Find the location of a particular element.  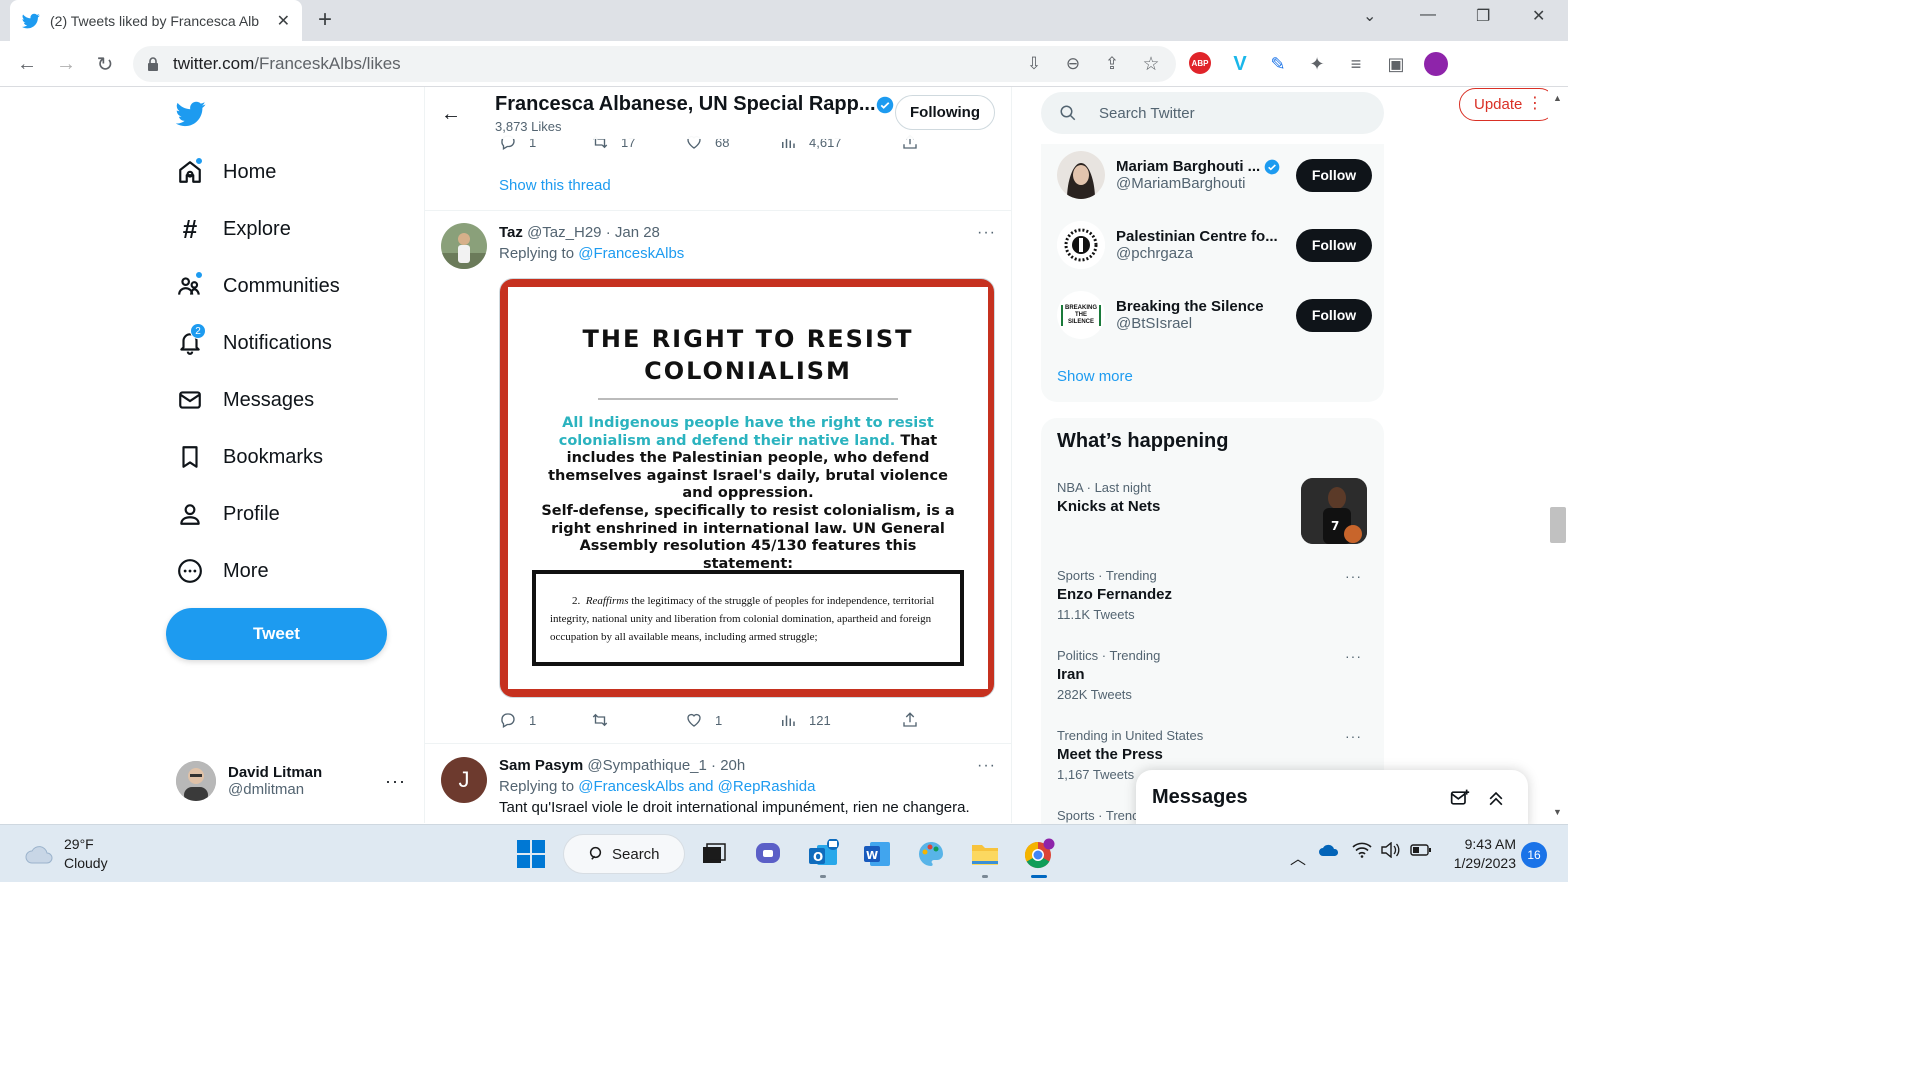

messages-drawer: Messages is located at coordinates (1332, 800).